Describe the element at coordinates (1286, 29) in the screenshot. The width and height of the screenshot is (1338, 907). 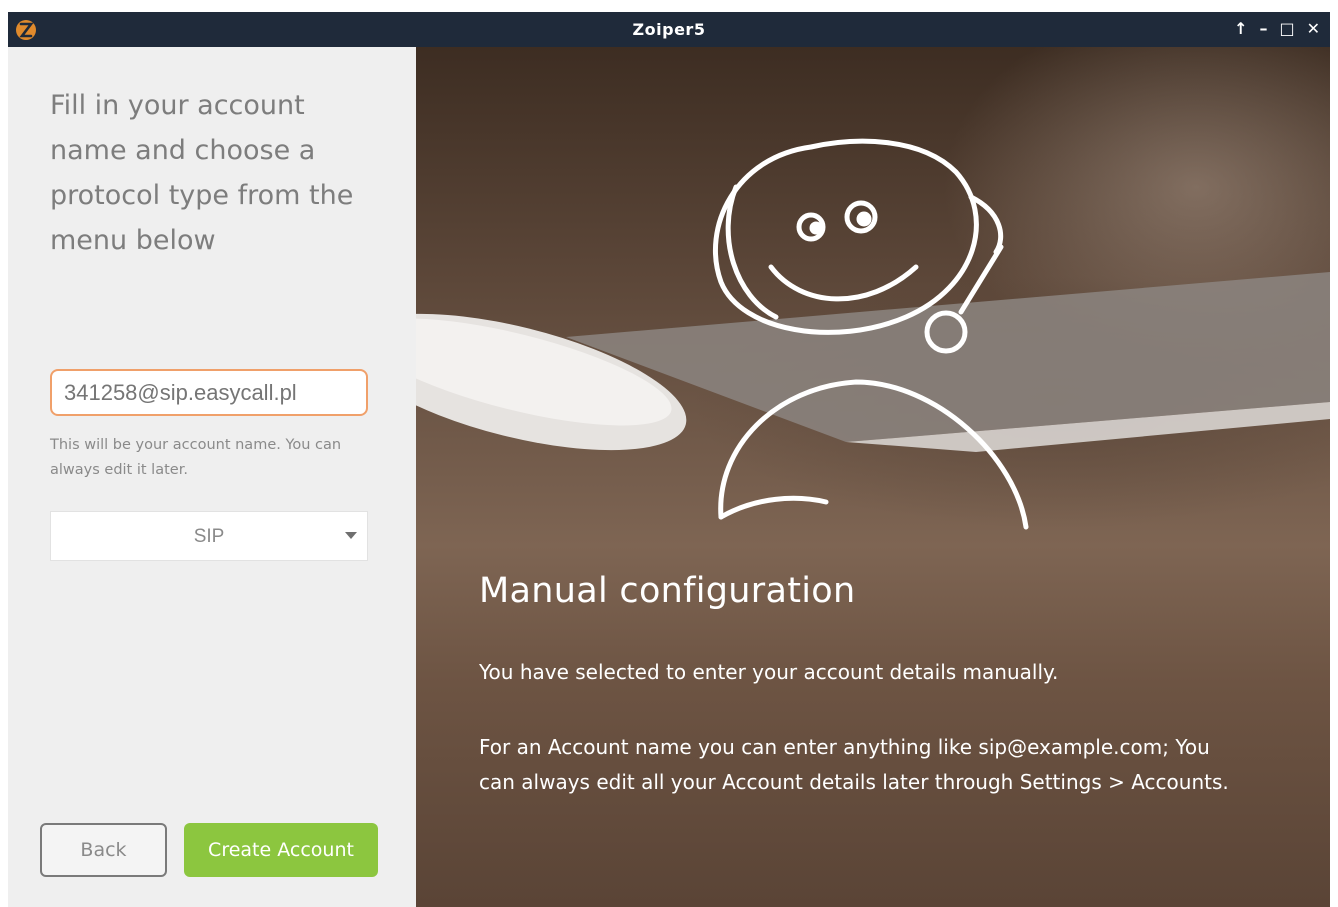
I see `maximize-icon: □` at that location.